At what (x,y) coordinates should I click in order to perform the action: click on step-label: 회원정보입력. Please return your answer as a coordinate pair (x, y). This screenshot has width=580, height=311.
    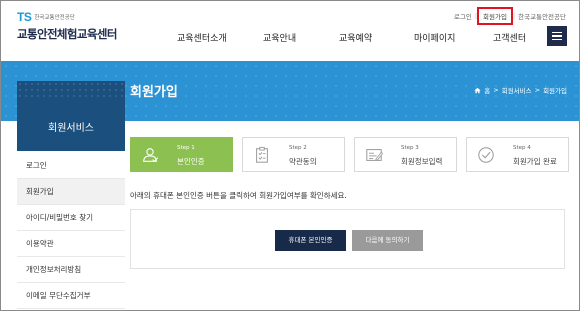
    Looking at the image, I should click on (422, 161).